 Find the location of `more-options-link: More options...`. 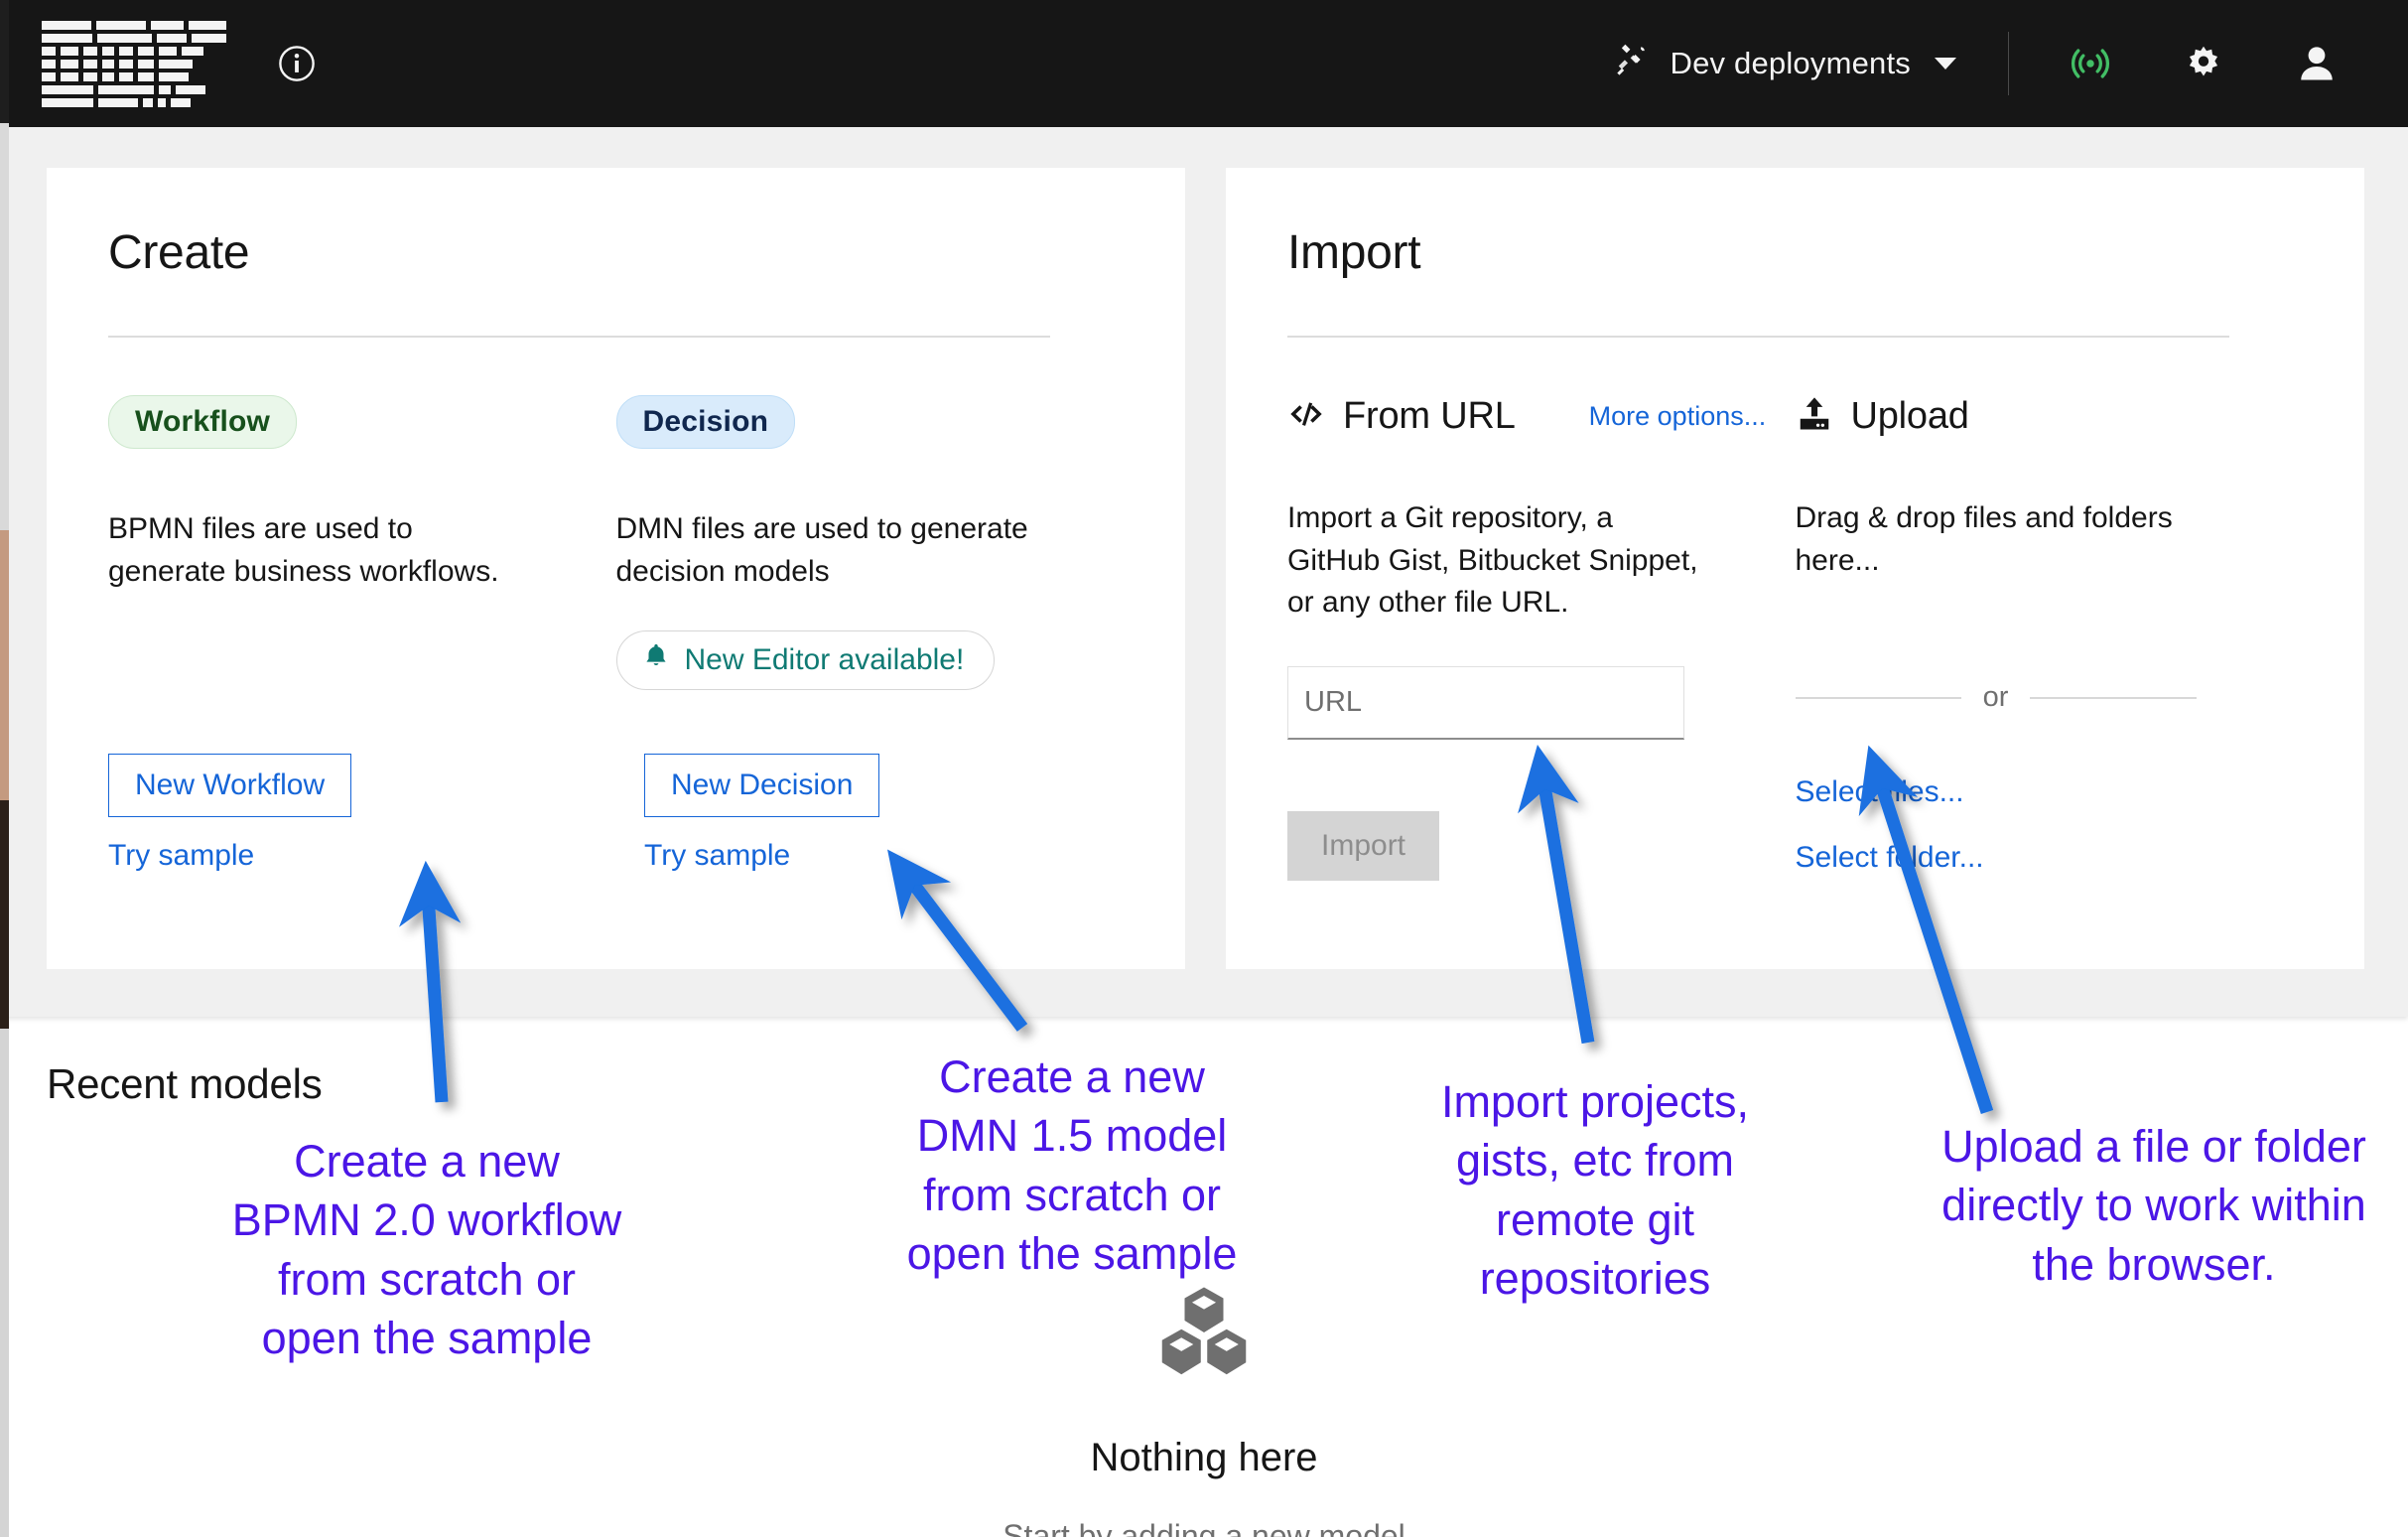

more-options-link: More options... is located at coordinates (1678, 416).